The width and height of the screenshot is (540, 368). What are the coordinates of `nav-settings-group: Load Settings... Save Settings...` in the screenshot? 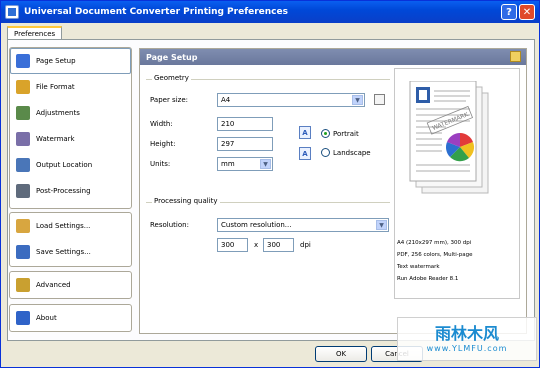 It's located at (70, 239).